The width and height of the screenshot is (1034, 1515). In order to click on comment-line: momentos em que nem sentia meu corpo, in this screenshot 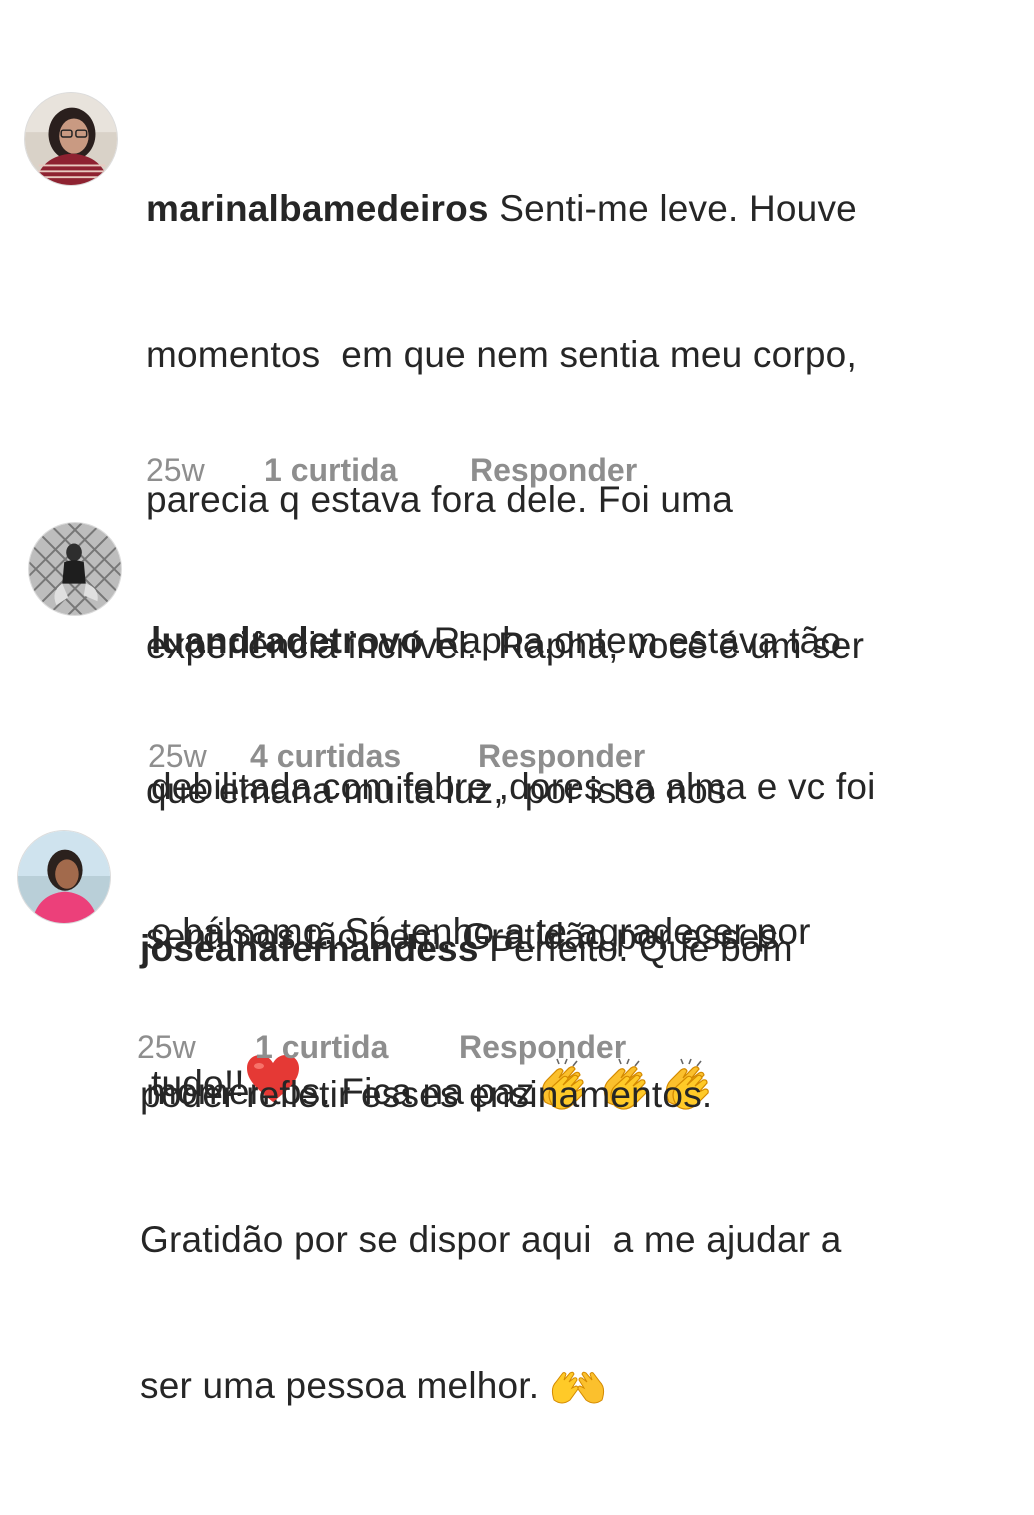, I will do `click(501, 354)`.